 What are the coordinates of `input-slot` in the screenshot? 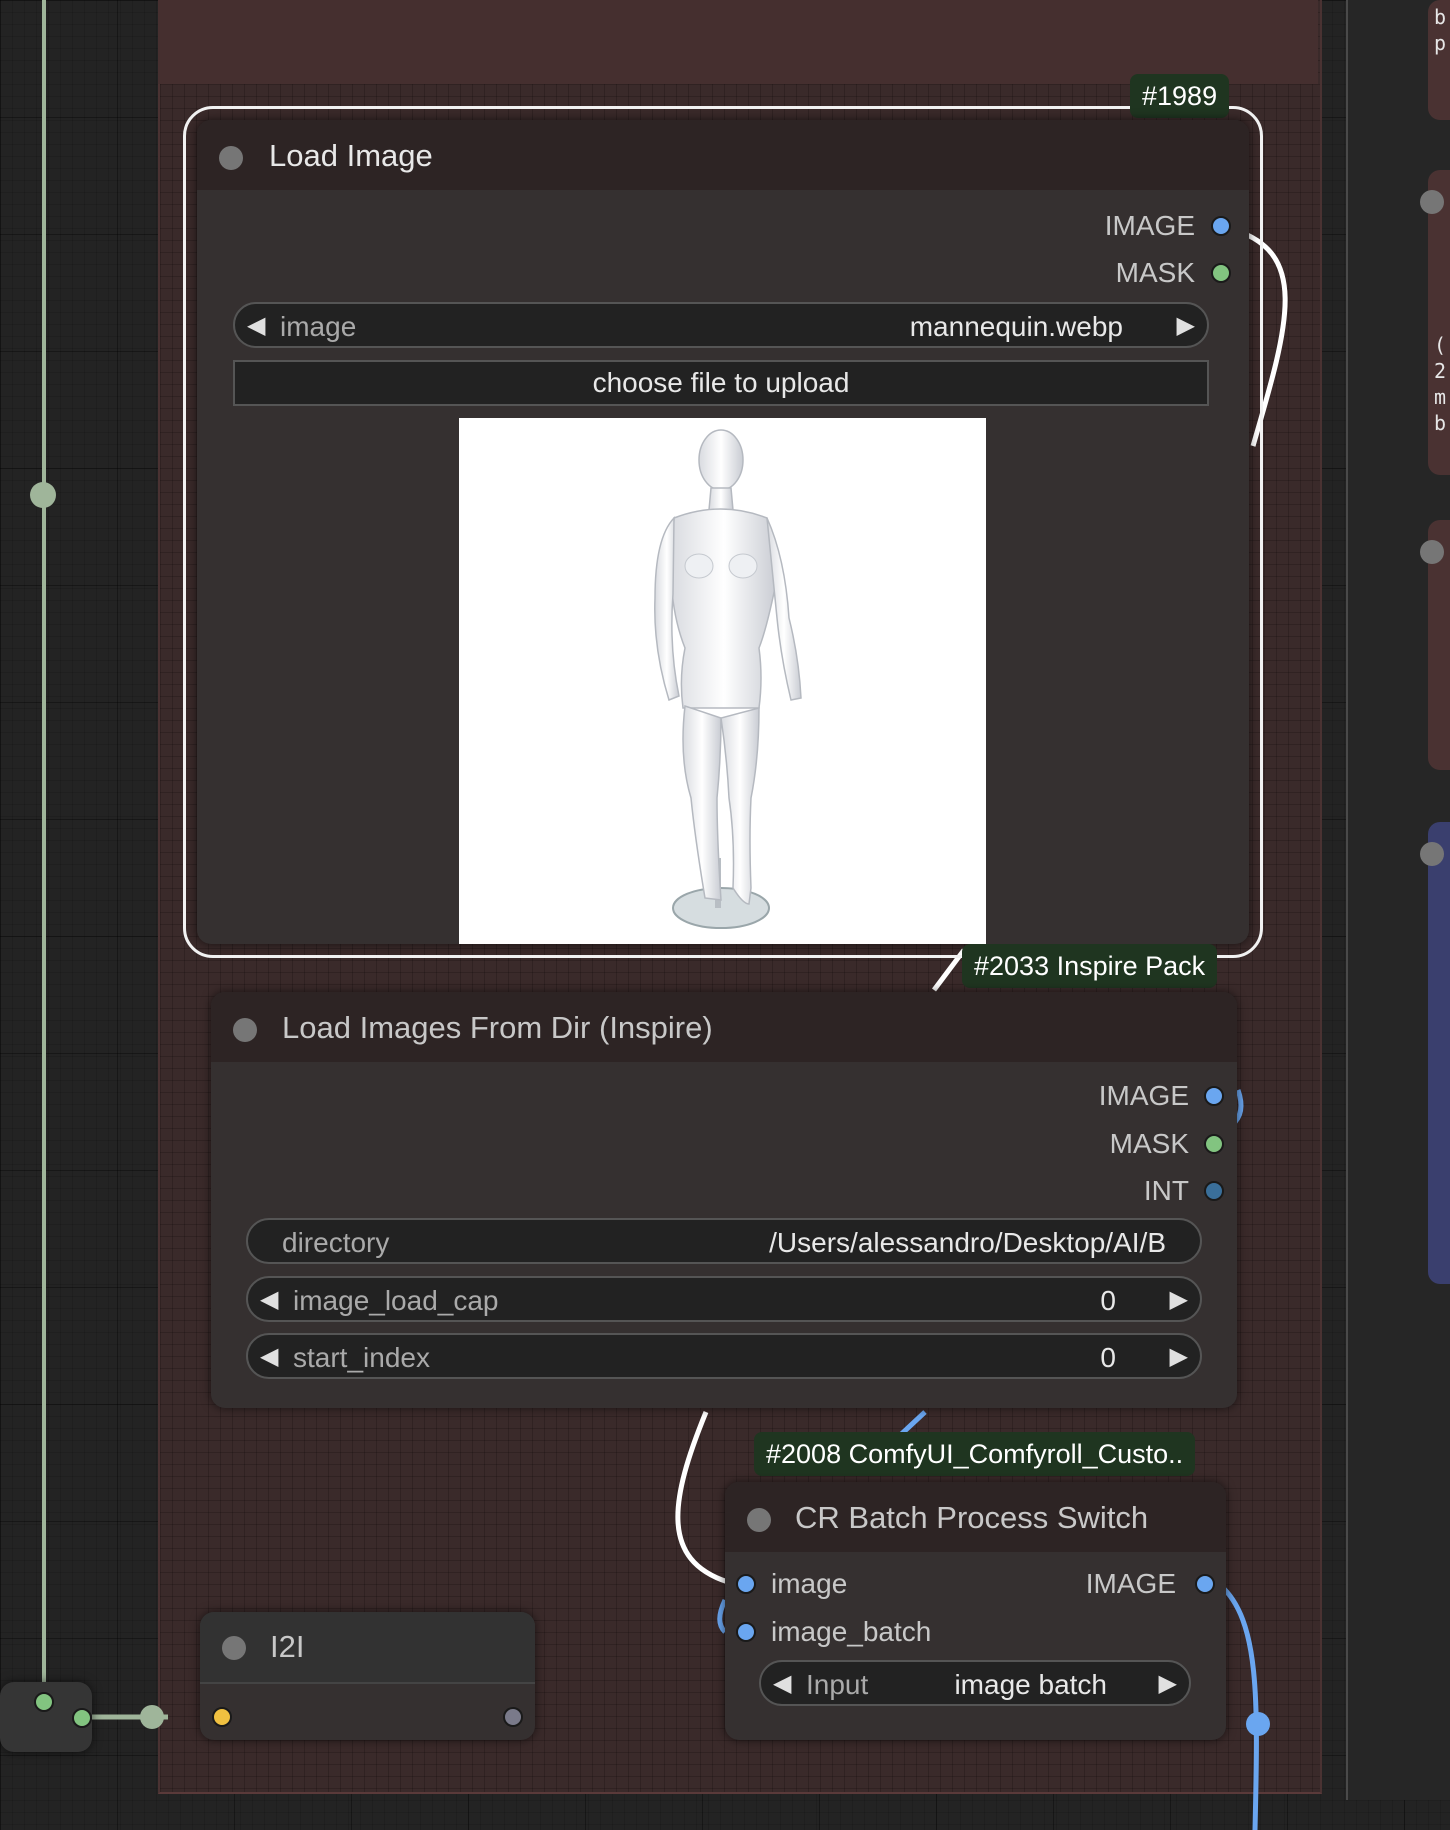 It's located at (222, 1717).